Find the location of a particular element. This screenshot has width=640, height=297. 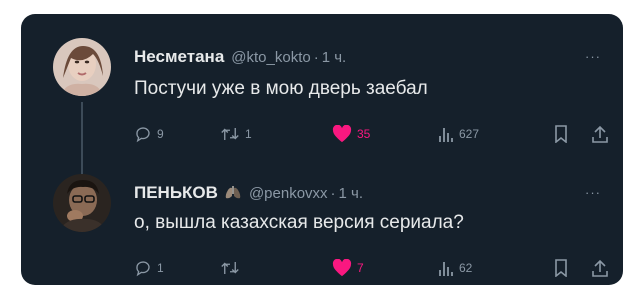

tweet-actions: 9 1 35 627 is located at coordinates (371, 134).